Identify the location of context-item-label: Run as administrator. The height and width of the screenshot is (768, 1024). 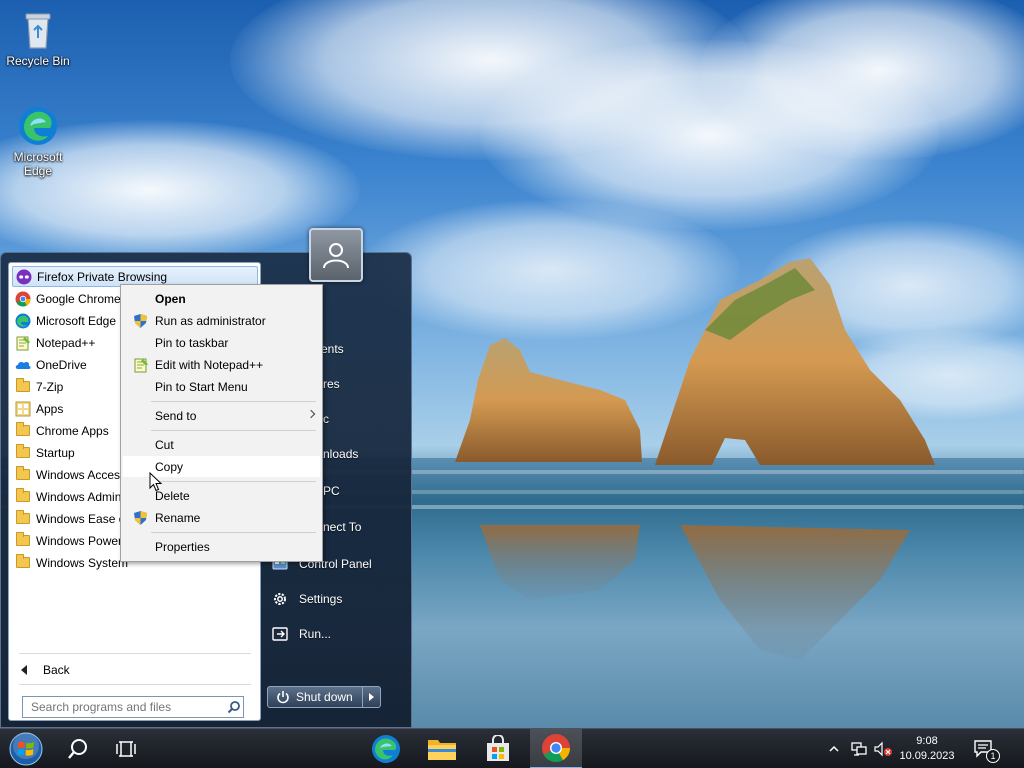
(210, 320).